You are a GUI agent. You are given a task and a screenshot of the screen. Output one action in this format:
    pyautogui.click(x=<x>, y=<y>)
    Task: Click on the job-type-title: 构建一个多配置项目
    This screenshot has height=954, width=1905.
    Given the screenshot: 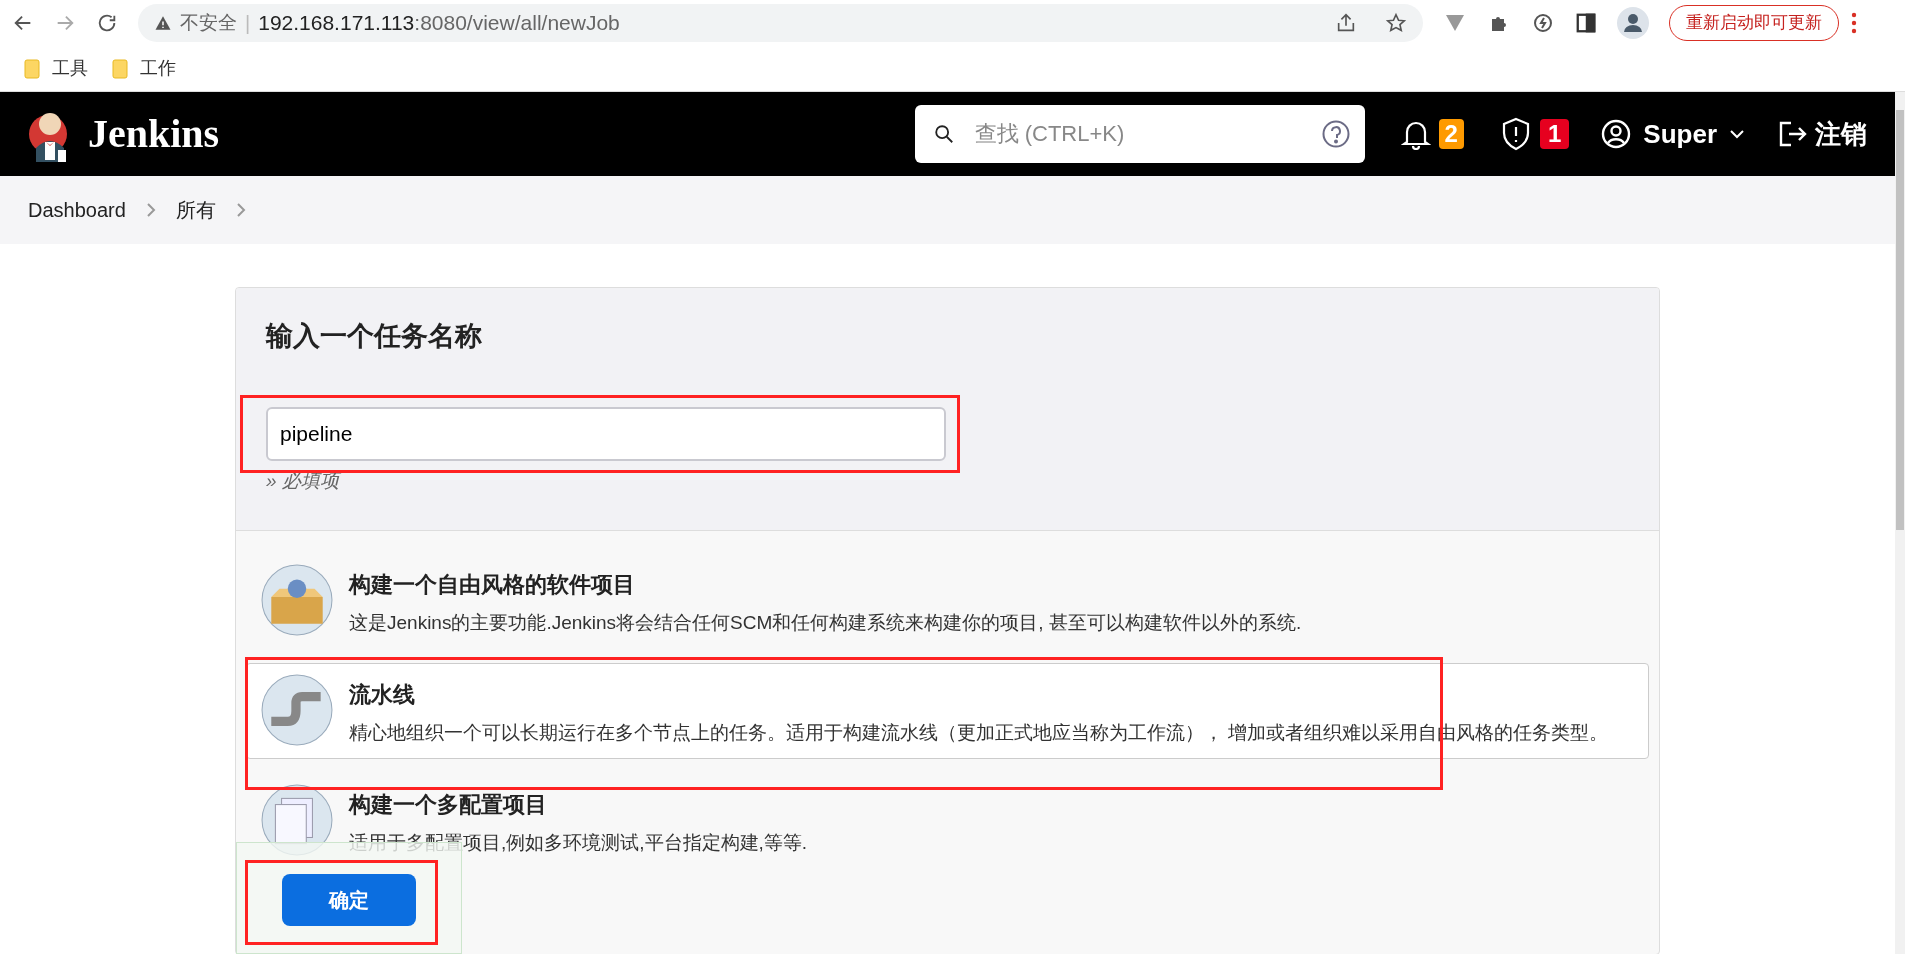 What is the action you would take?
    pyautogui.click(x=448, y=805)
    